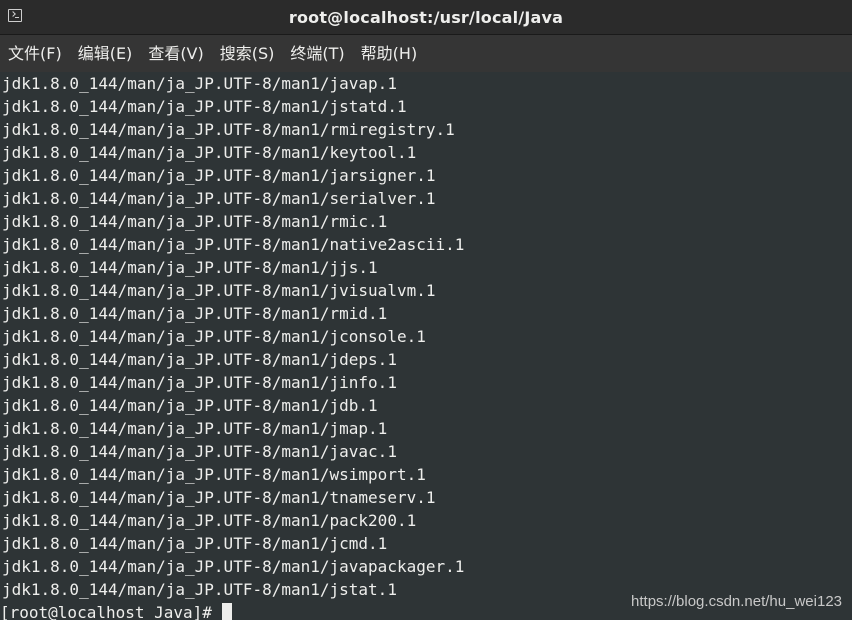 The image size is (852, 620). Describe the element at coordinates (106, 611) in the screenshot. I see `prompt-text: [root@localhost Java]#` at that location.